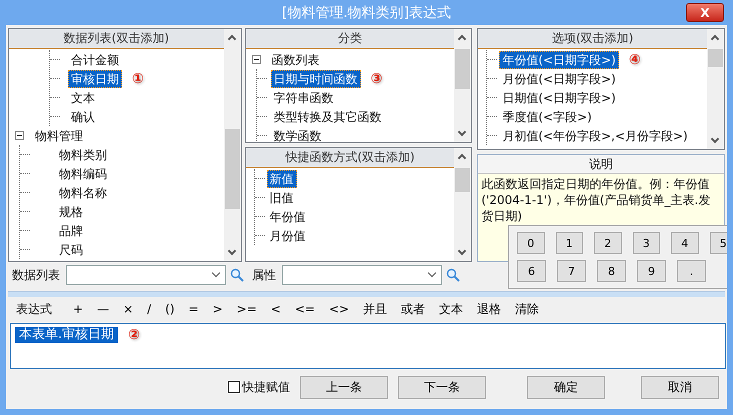 The height and width of the screenshot is (415, 733). Describe the element at coordinates (413, 309) in the screenshot. I see `operator-button: 或者` at that location.